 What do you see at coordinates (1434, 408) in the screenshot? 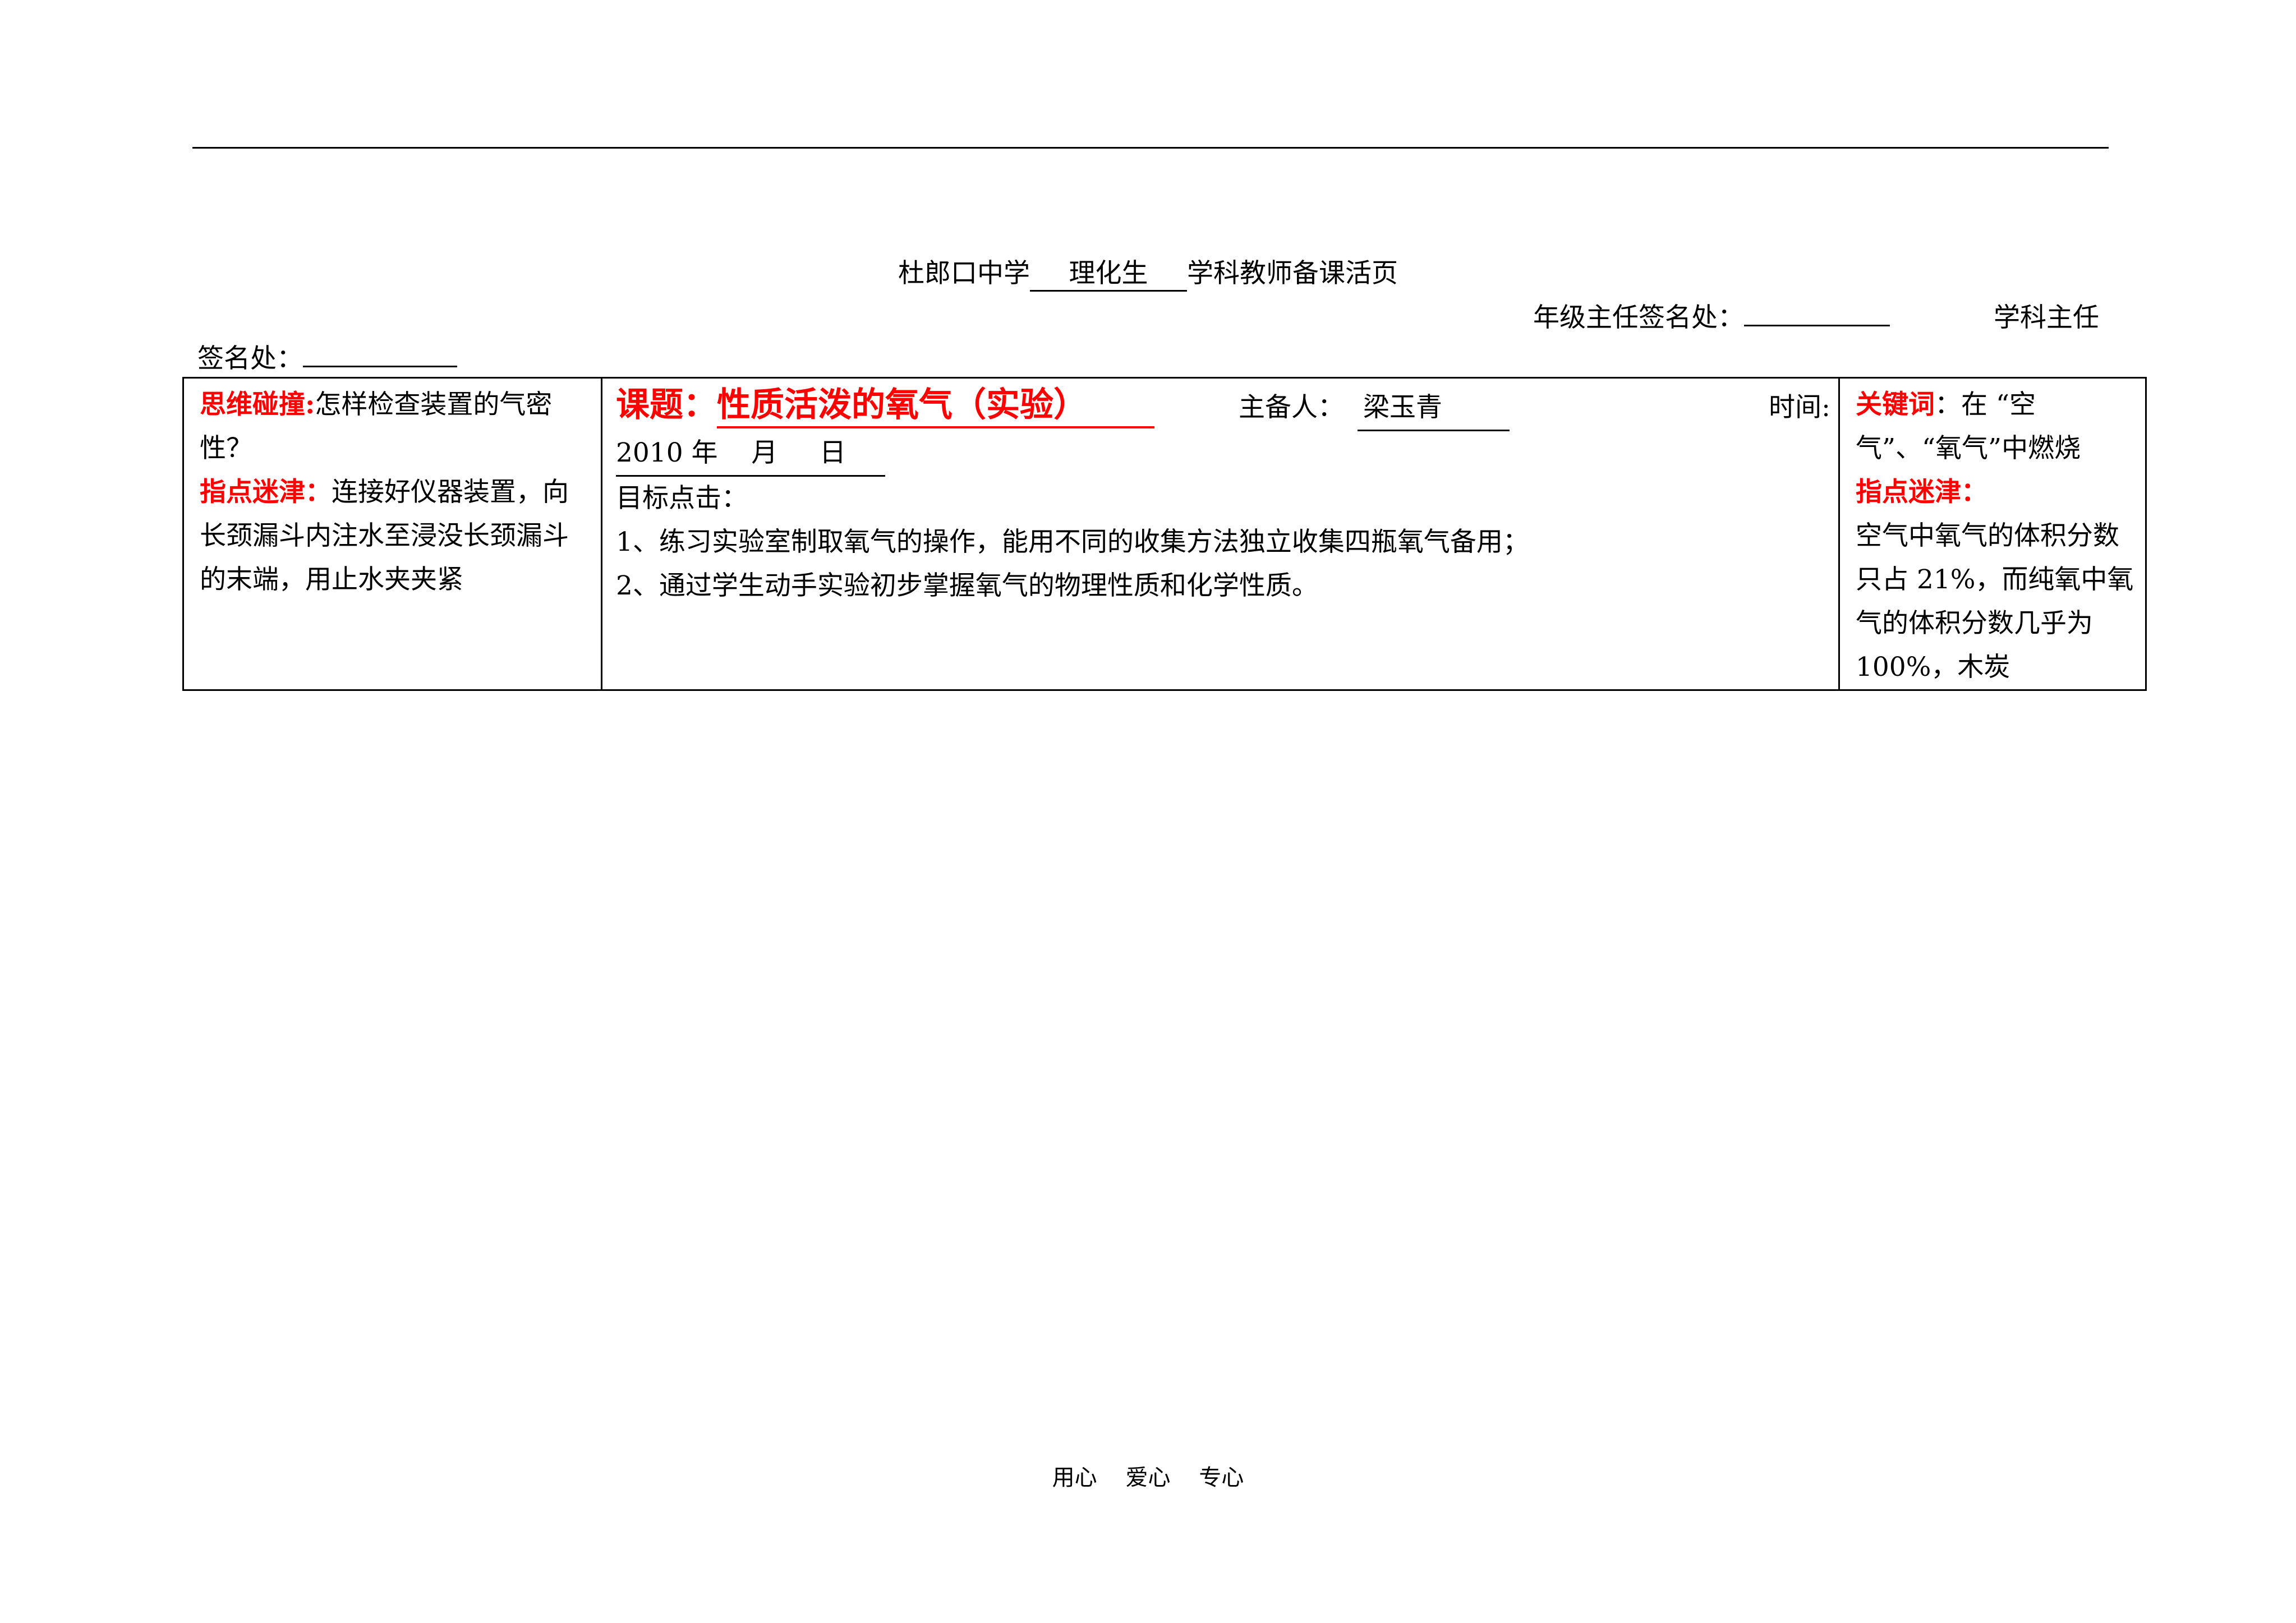
I see `preparer-value: 梁玉青` at bounding box center [1434, 408].